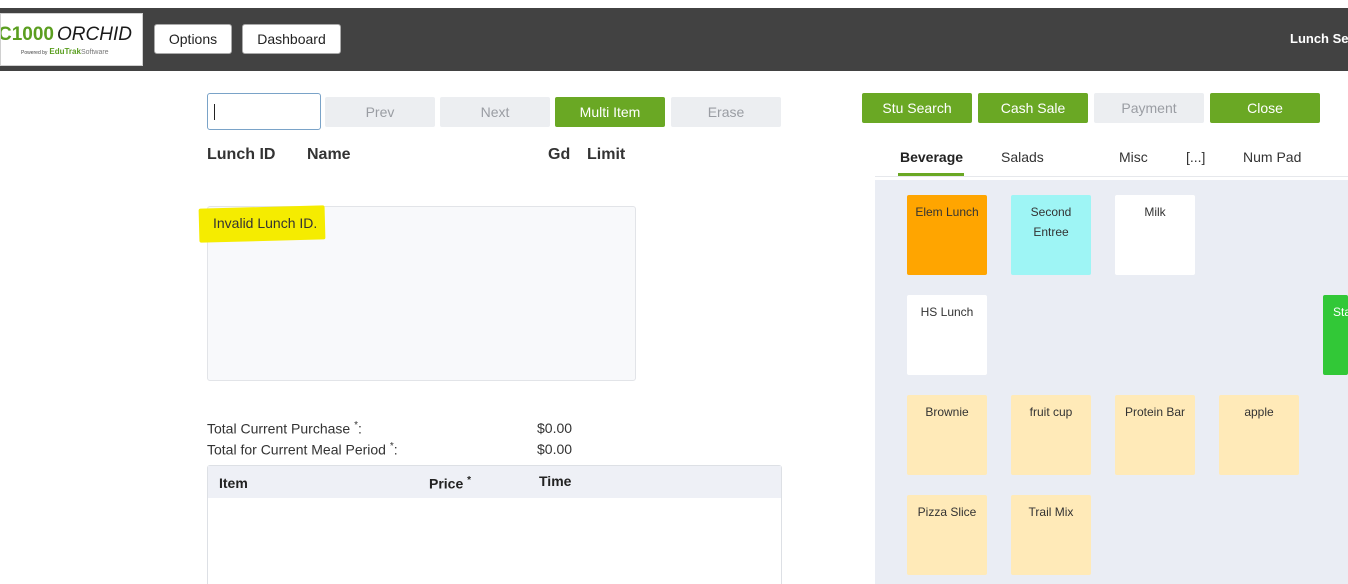 Image resolution: width=1348 pixels, height=584 pixels. I want to click on th-item: Item, so click(233, 483).